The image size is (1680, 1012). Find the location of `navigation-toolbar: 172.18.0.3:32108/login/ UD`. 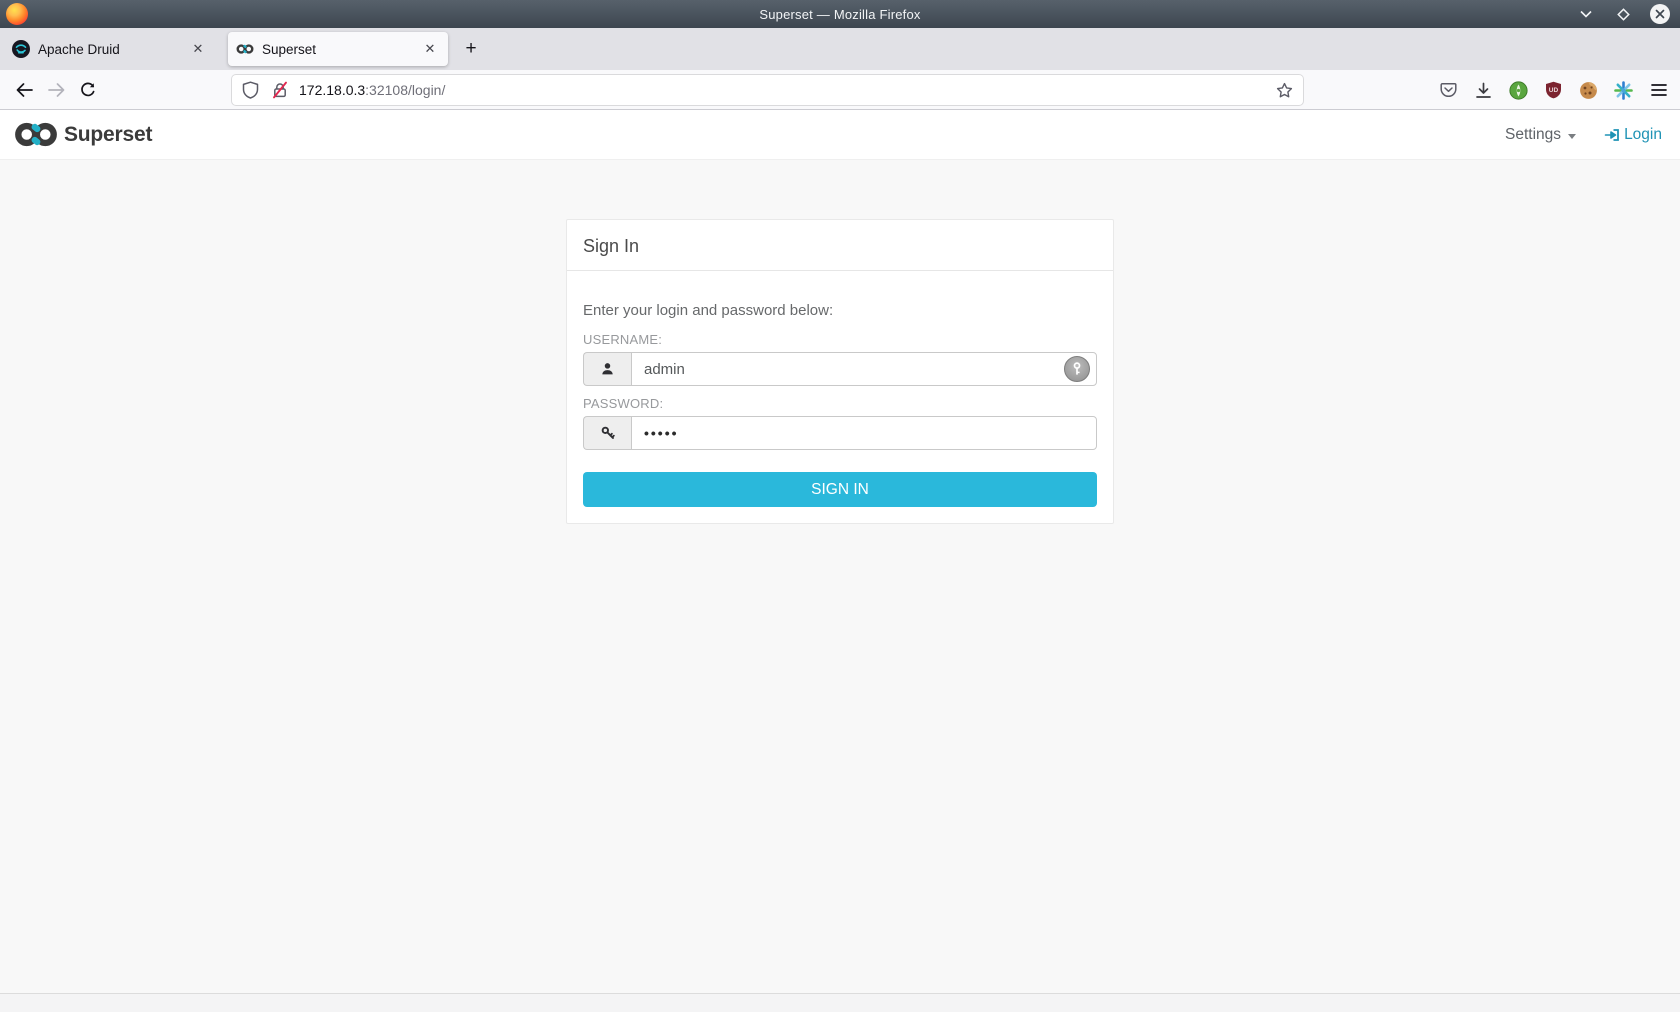

navigation-toolbar: 172.18.0.3:32108/login/ UD is located at coordinates (840, 90).